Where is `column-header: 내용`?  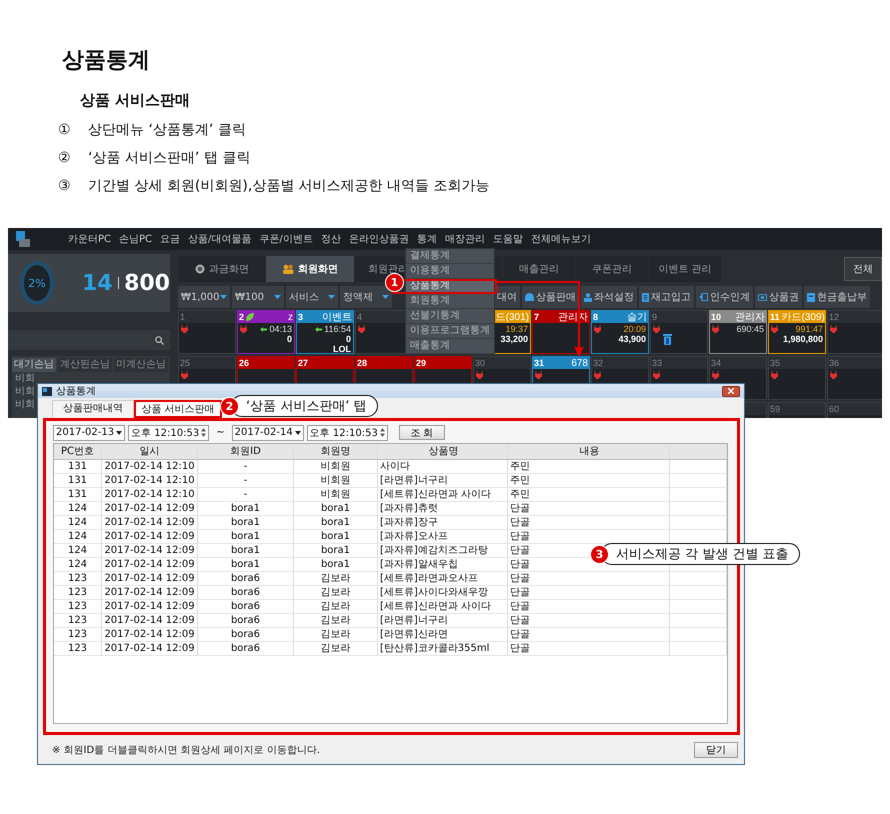 column-header: 내용 is located at coordinates (589, 451).